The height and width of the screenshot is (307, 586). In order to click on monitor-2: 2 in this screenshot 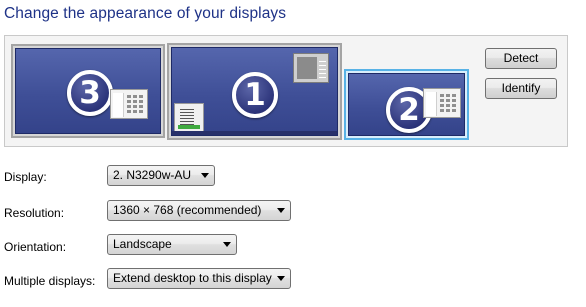, I will do `click(406, 104)`.